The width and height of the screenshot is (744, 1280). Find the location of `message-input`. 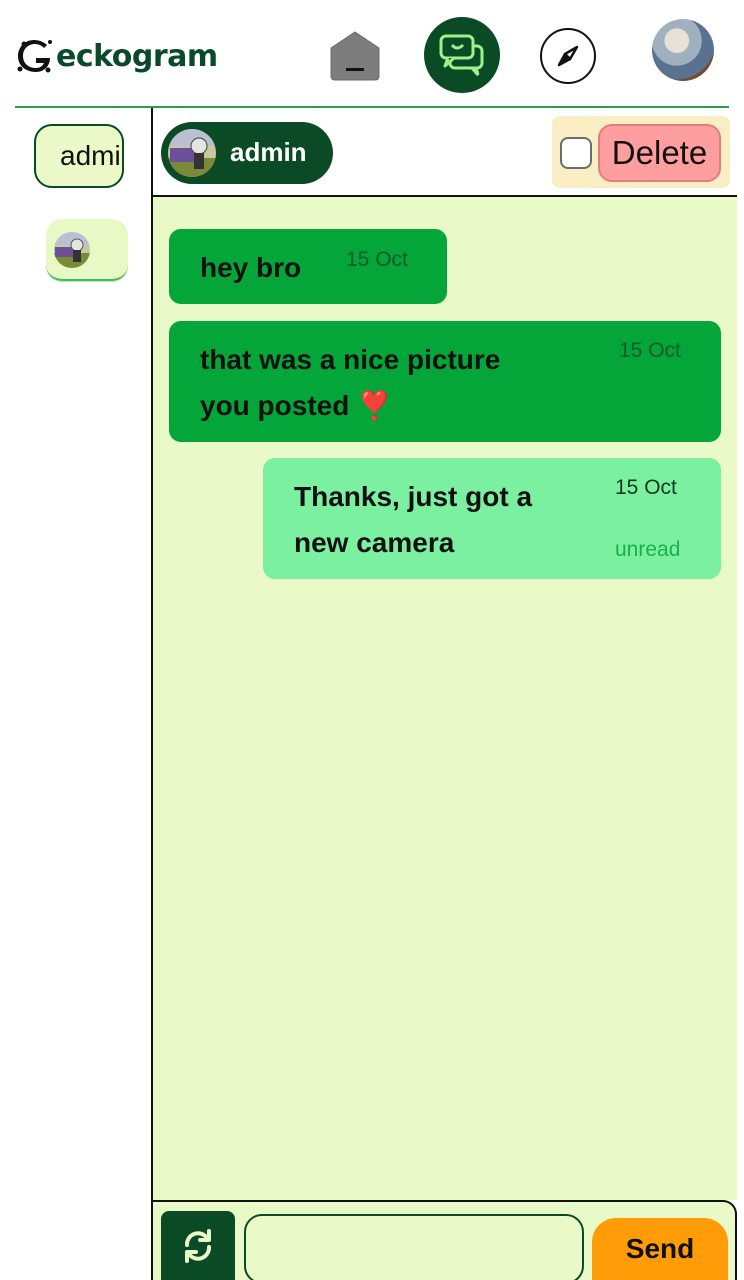

message-input is located at coordinates (414, 1247).